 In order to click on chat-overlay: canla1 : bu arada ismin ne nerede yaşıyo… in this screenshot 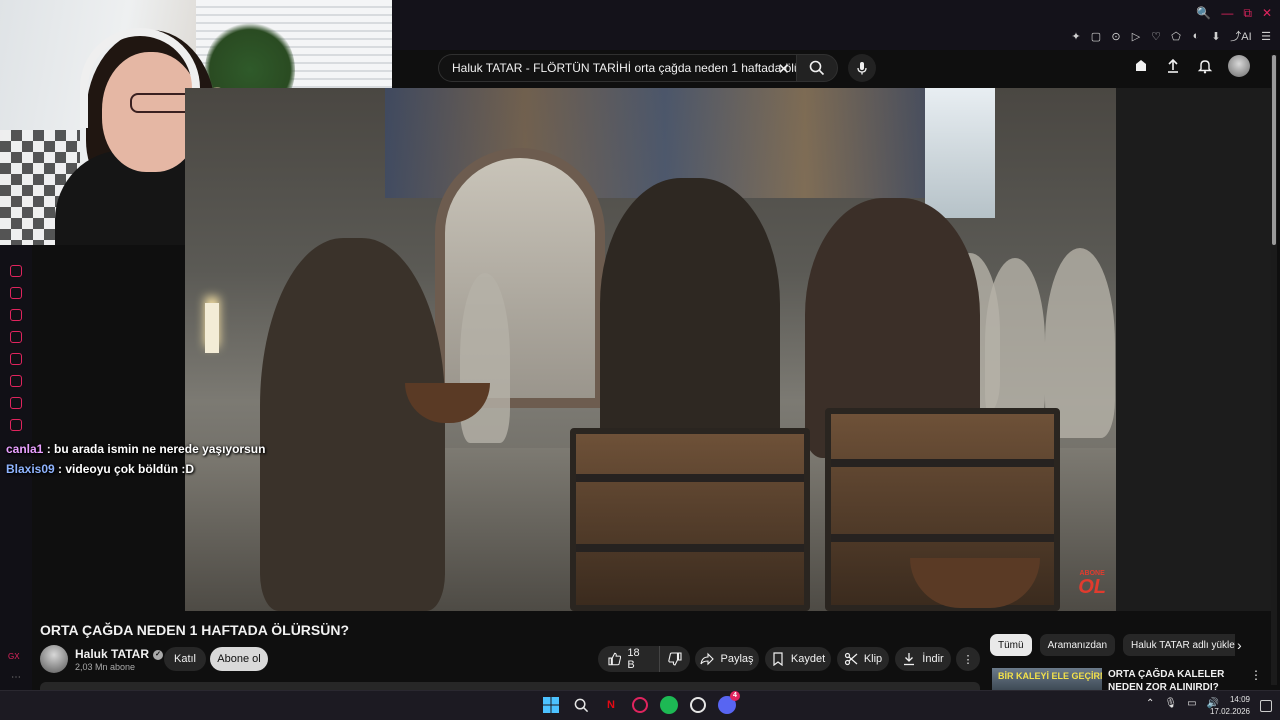, I will do `click(135, 459)`.